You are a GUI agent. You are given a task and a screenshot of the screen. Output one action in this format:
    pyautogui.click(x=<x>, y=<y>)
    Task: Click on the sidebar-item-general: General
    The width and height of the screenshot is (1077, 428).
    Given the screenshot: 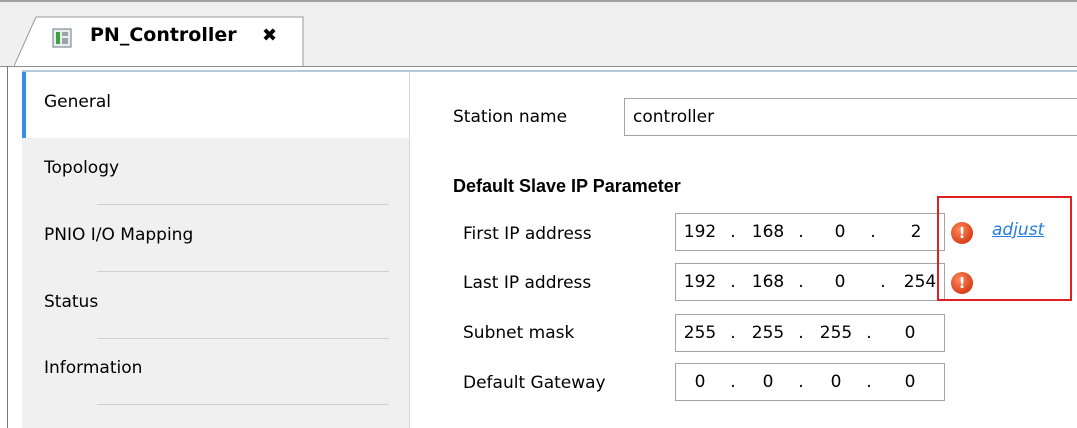 What is the action you would take?
    pyautogui.click(x=215, y=105)
    